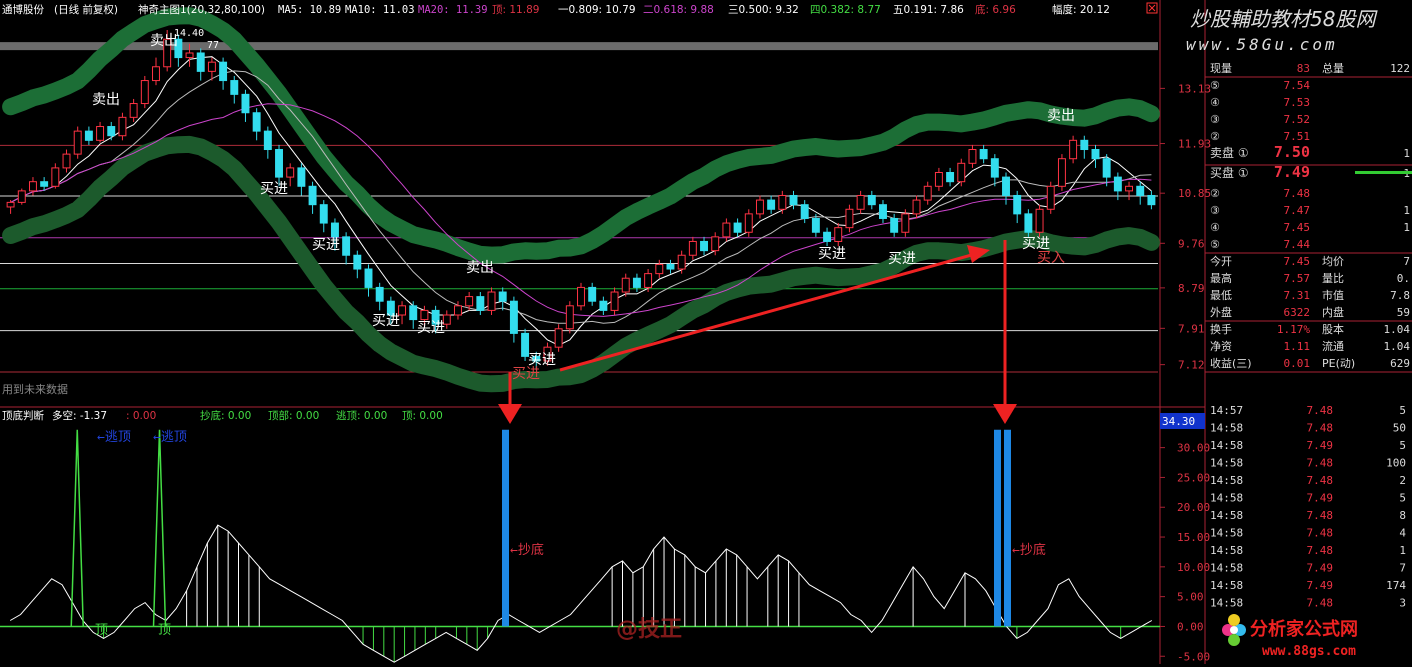  I want to click on trade-time: 14:57, so click(1226, 410).